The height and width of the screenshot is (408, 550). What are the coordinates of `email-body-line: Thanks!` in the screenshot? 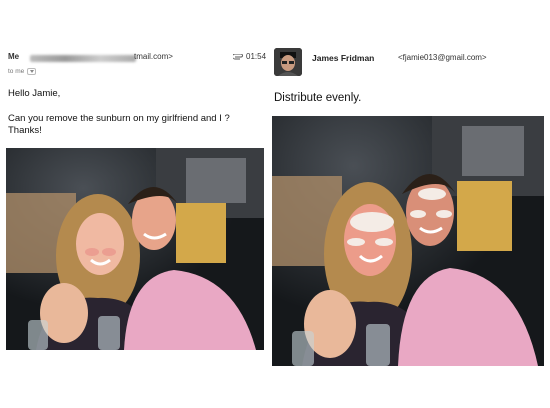 It's located at (25, 130).